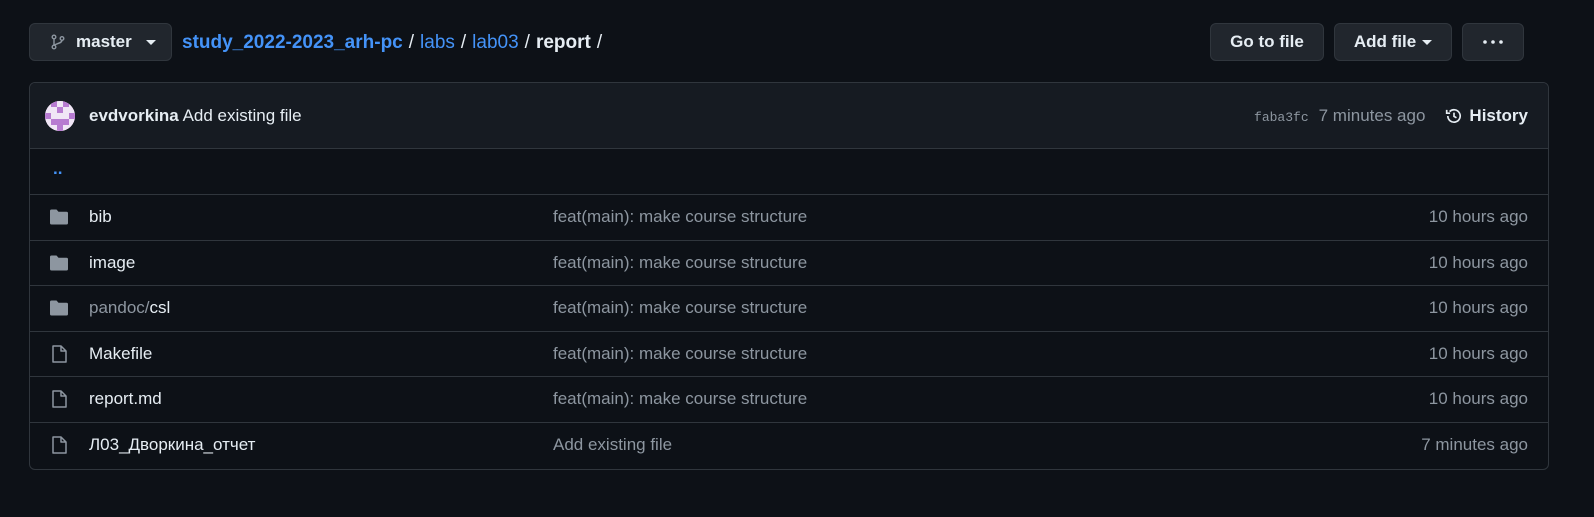  What do you see at coordinates (58, 42) in the screenshot?
I see `git-branch-icon` at bounding box center [58, 42].